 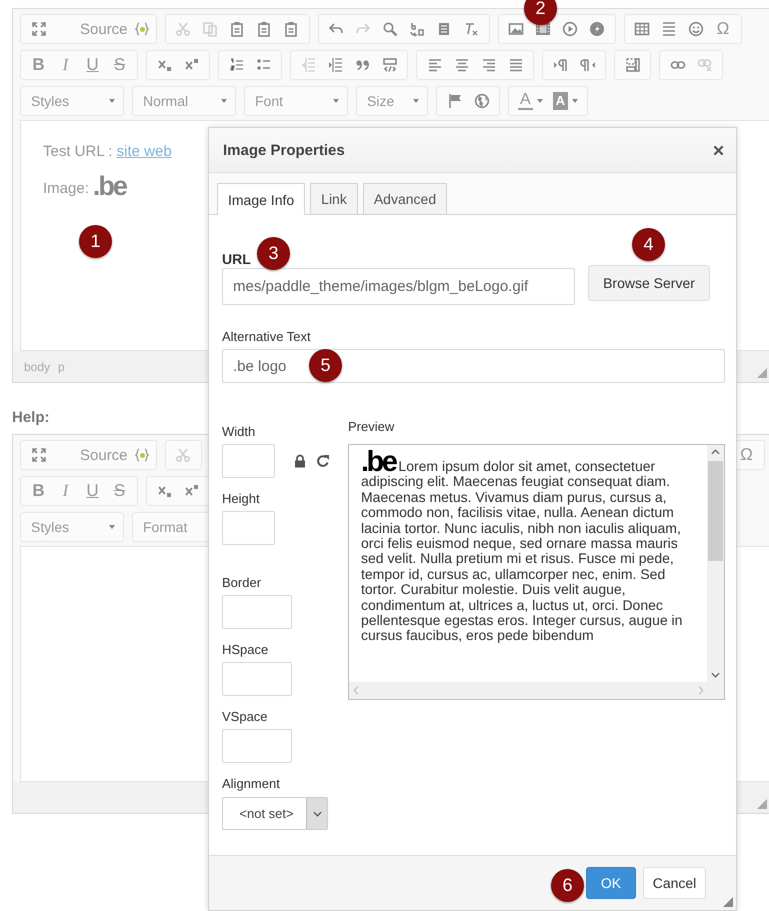 I want to click on field-label: Preview, so click(x=371, y=427).